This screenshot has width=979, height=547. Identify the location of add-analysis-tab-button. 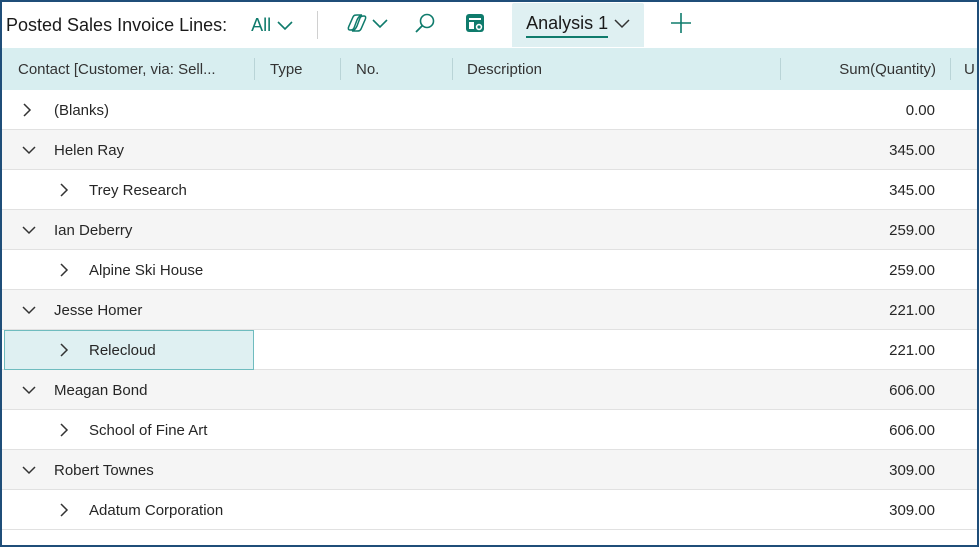
(681, 25).